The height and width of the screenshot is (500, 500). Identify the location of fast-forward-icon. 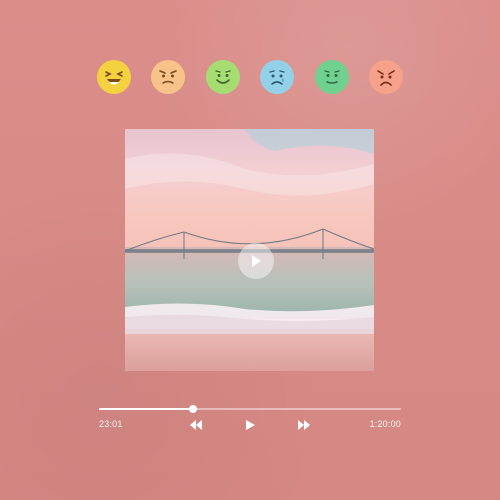
(304, 425).